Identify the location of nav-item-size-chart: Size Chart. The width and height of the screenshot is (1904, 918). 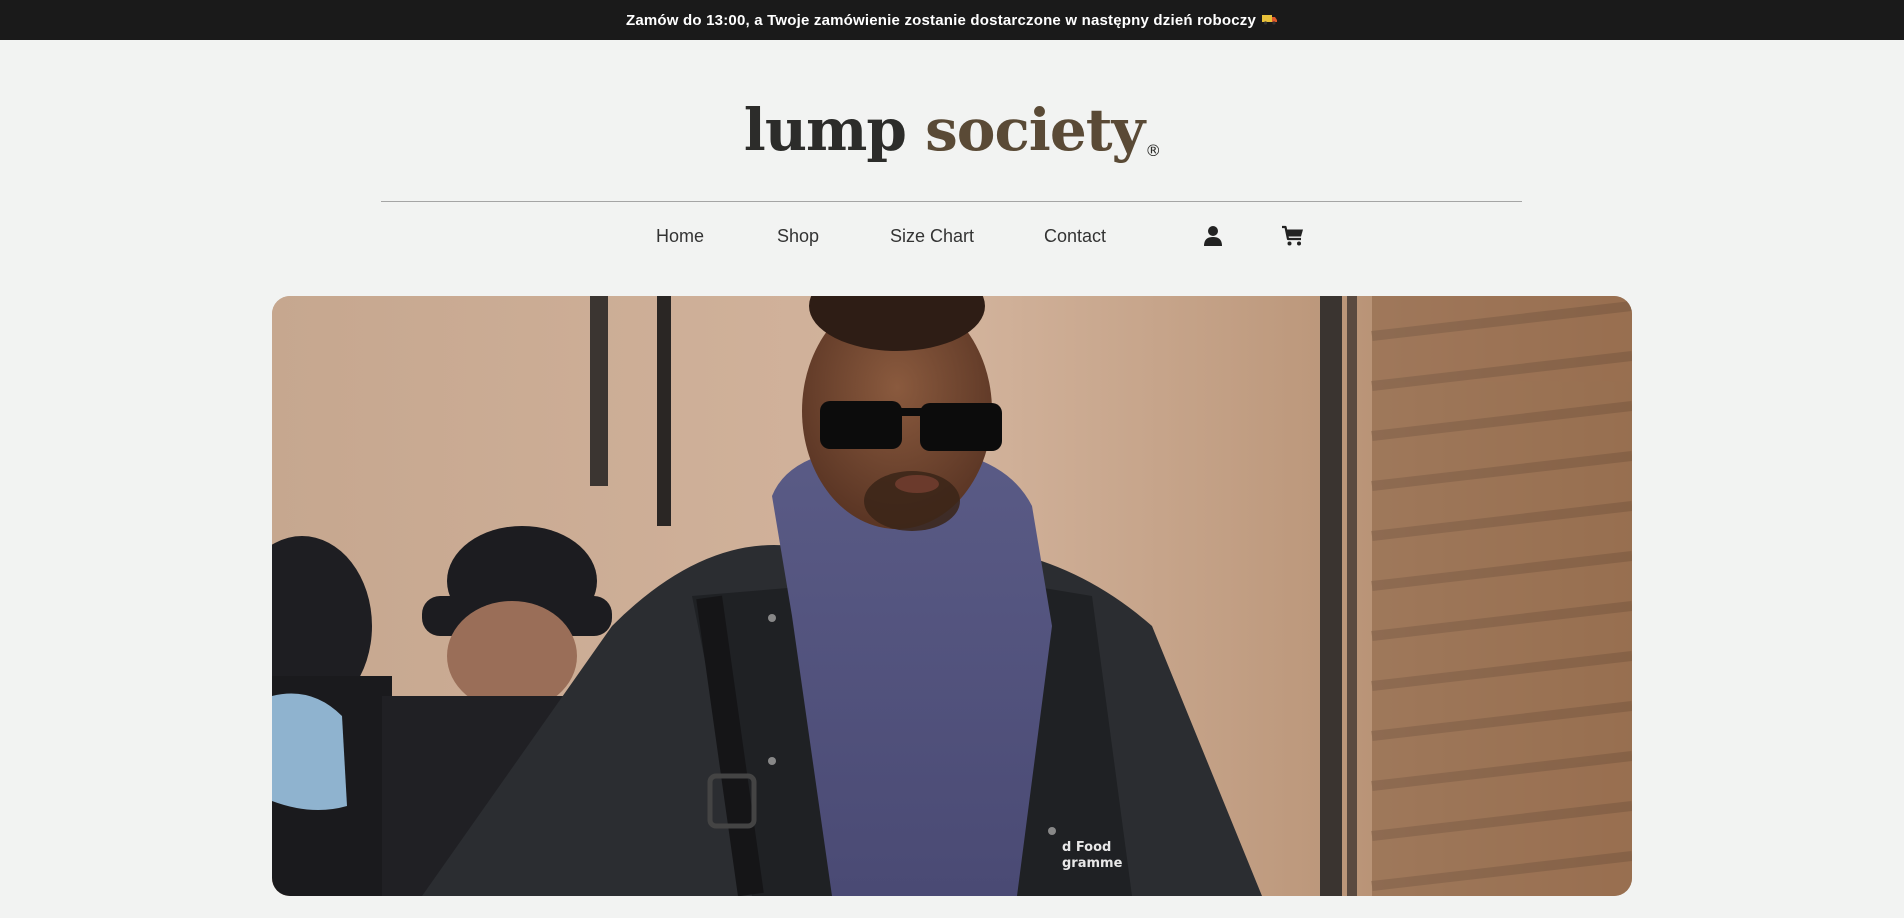
(932, 236).